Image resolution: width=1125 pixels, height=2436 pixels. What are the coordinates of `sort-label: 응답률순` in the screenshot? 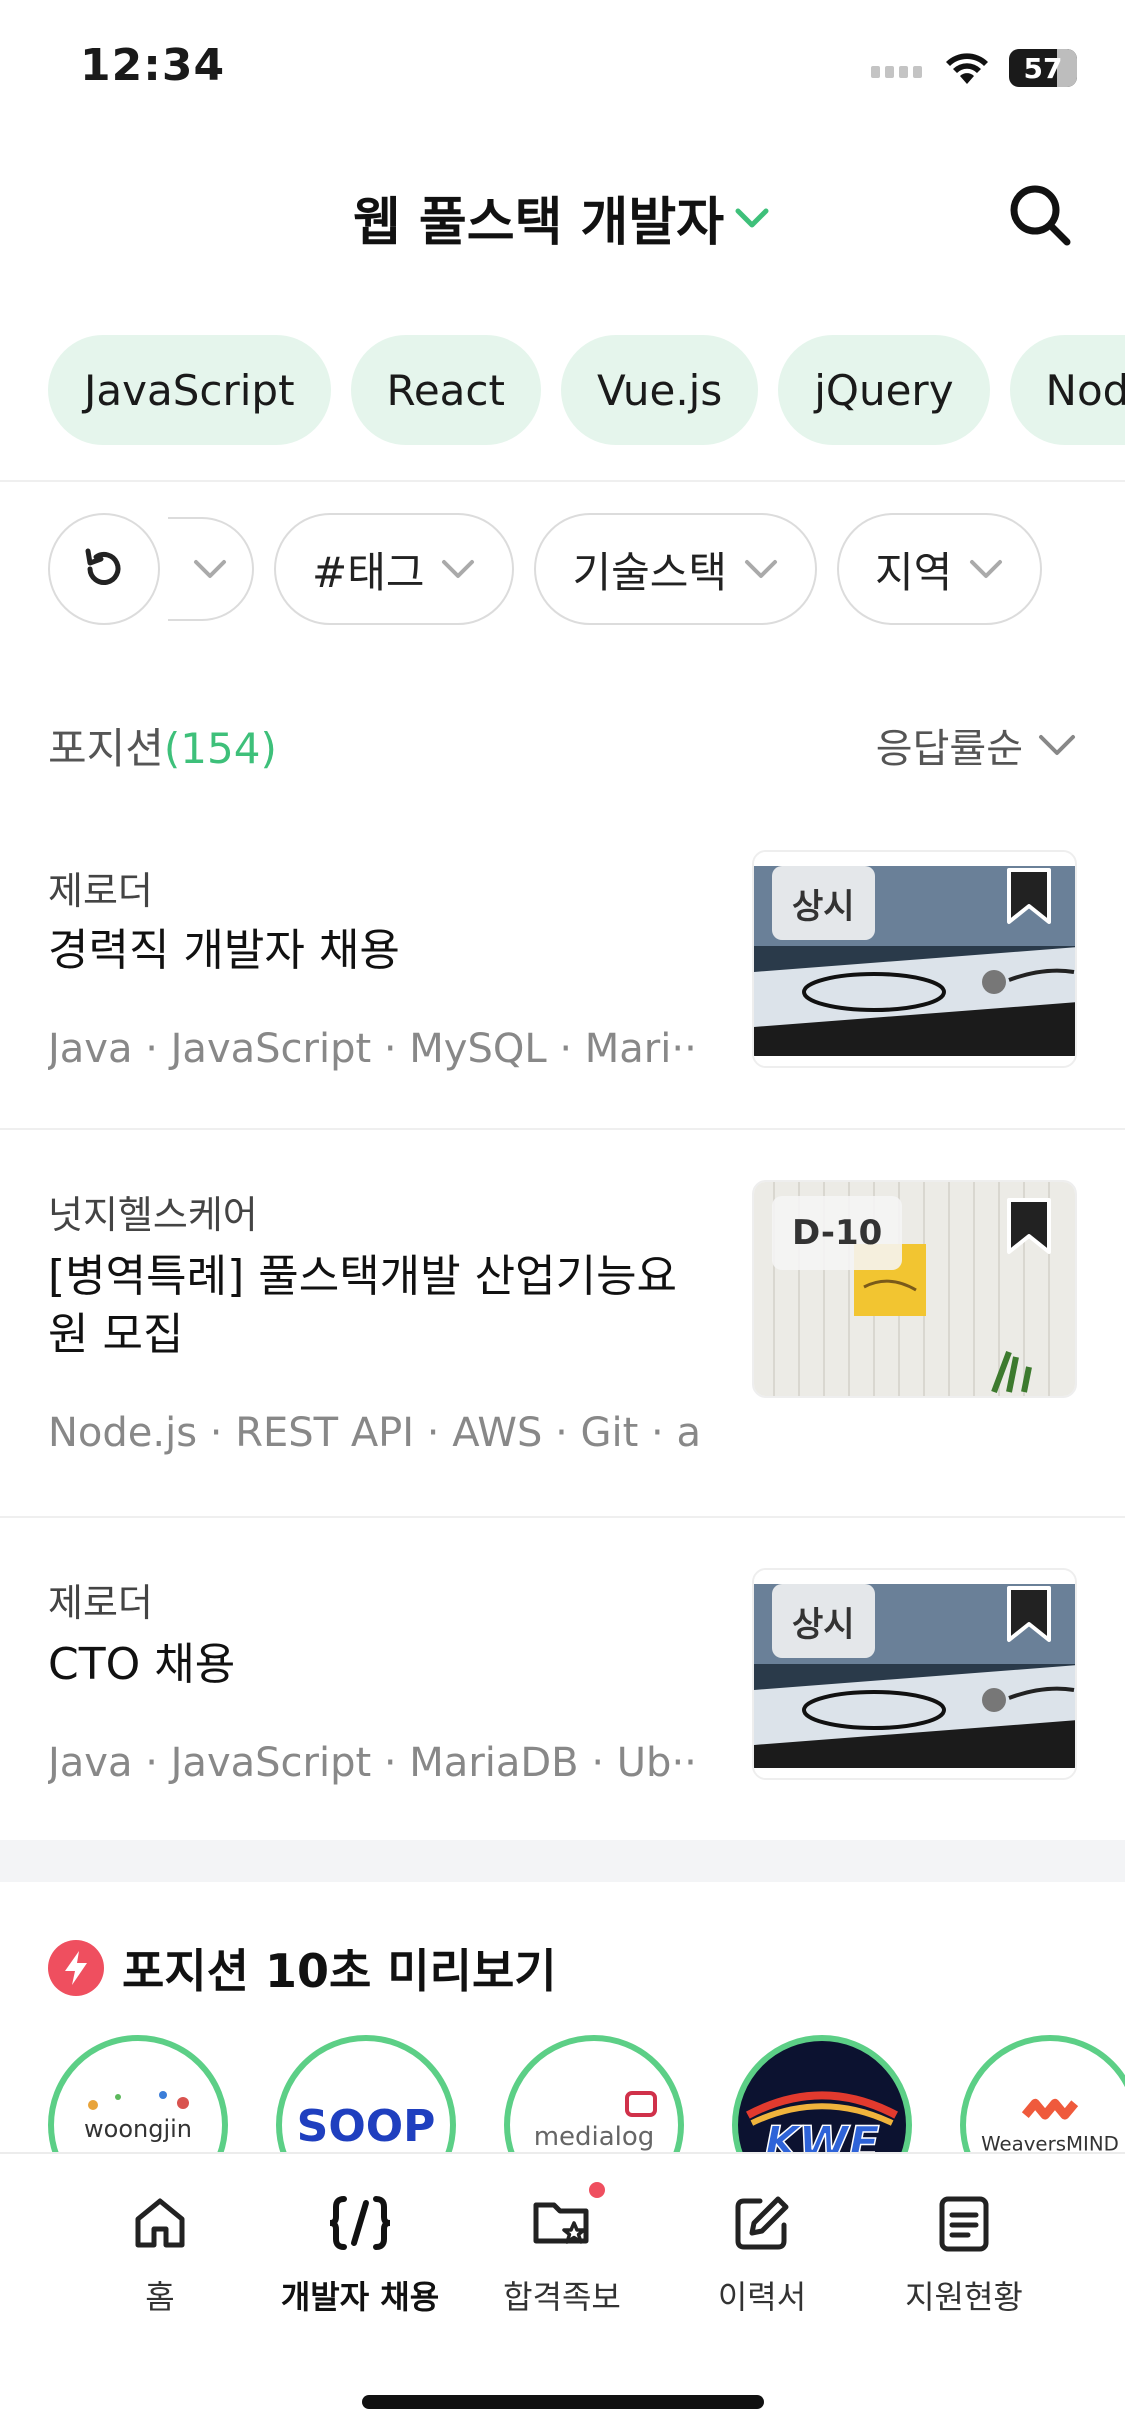 It's located at (949, 749).